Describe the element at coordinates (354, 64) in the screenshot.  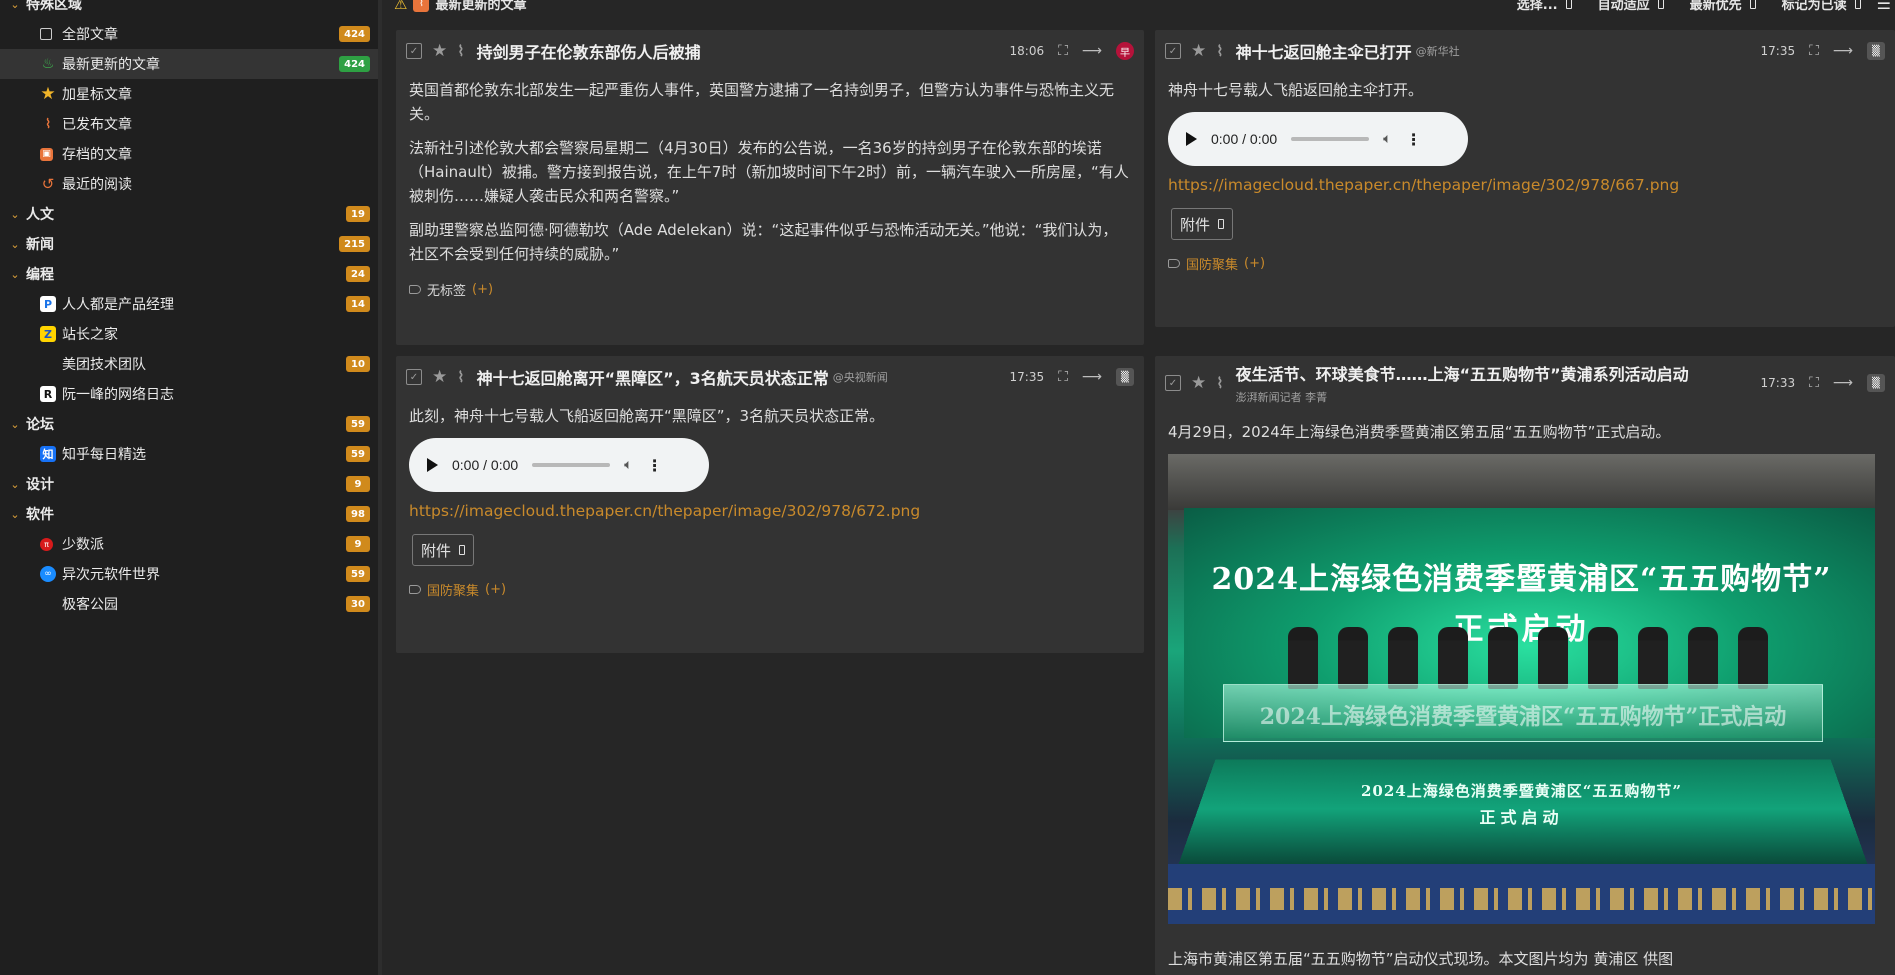
I see `unread-count-badge: 424` at that location.